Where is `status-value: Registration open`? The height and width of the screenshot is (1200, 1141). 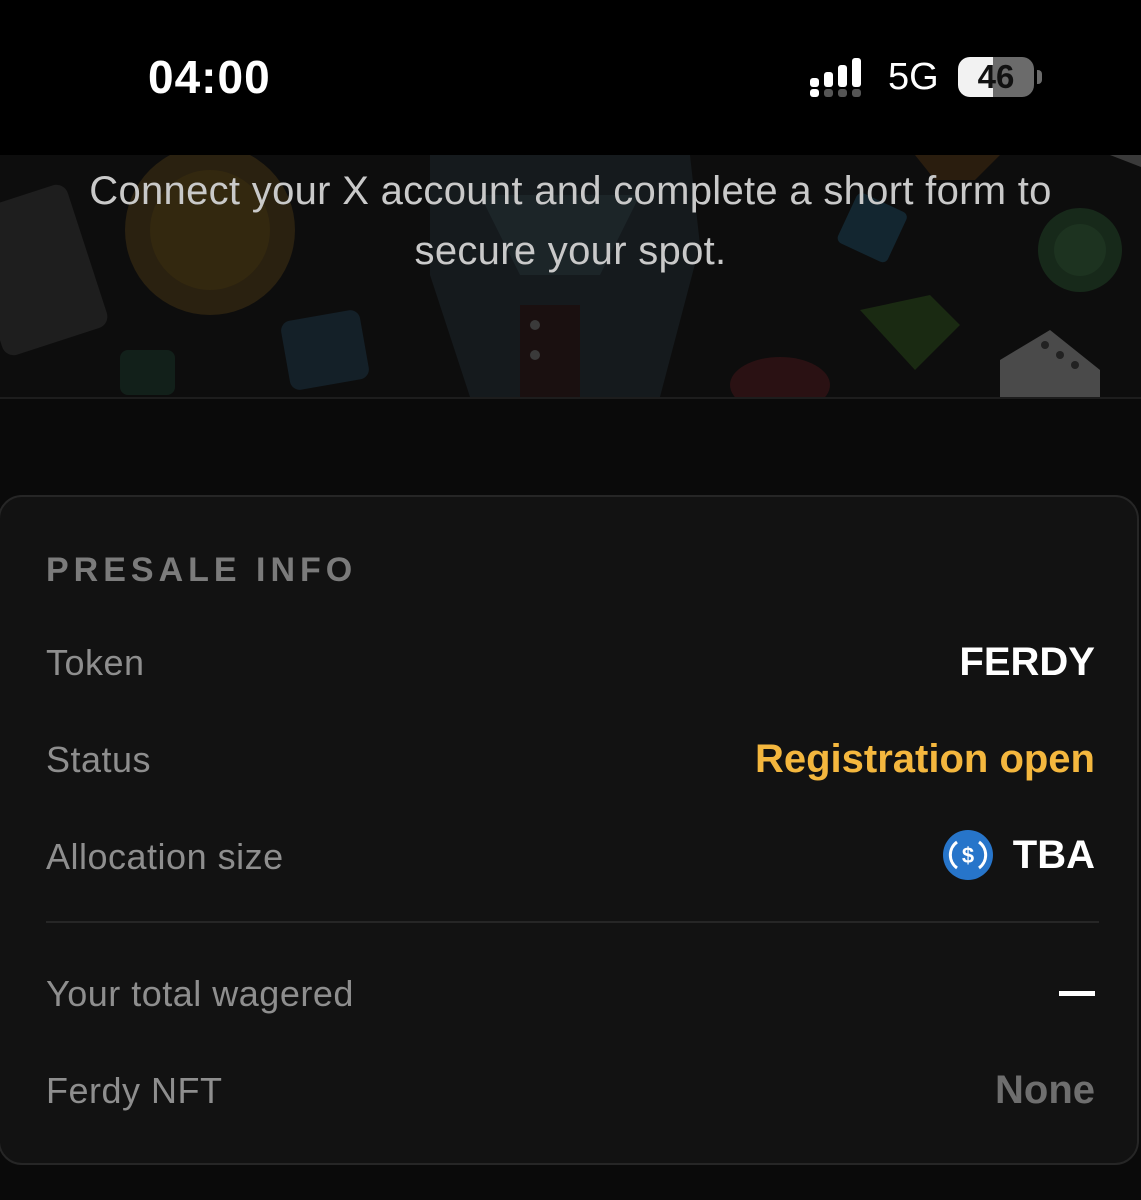
status-value: Registration open is located at coordinates (924, 759).